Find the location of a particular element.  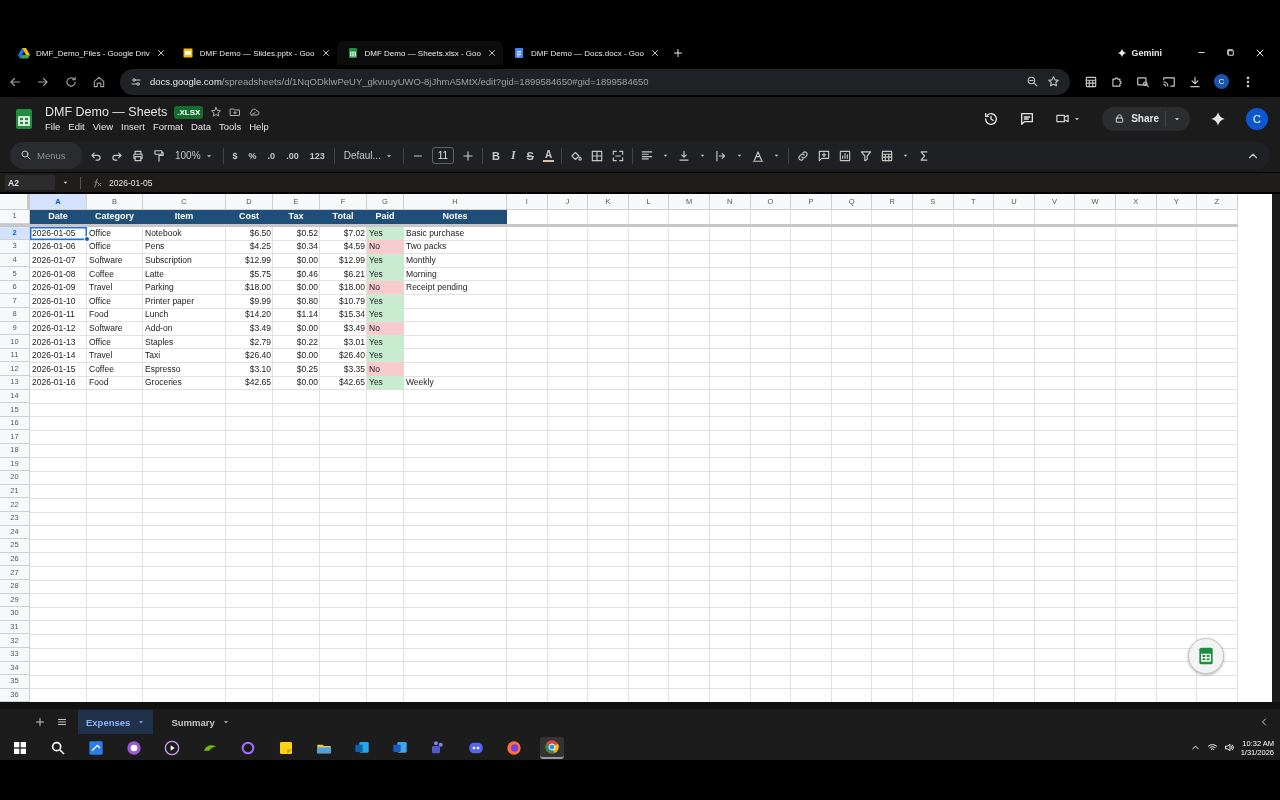

gemini-button: Gemini is located at coordinates (1139, 53).